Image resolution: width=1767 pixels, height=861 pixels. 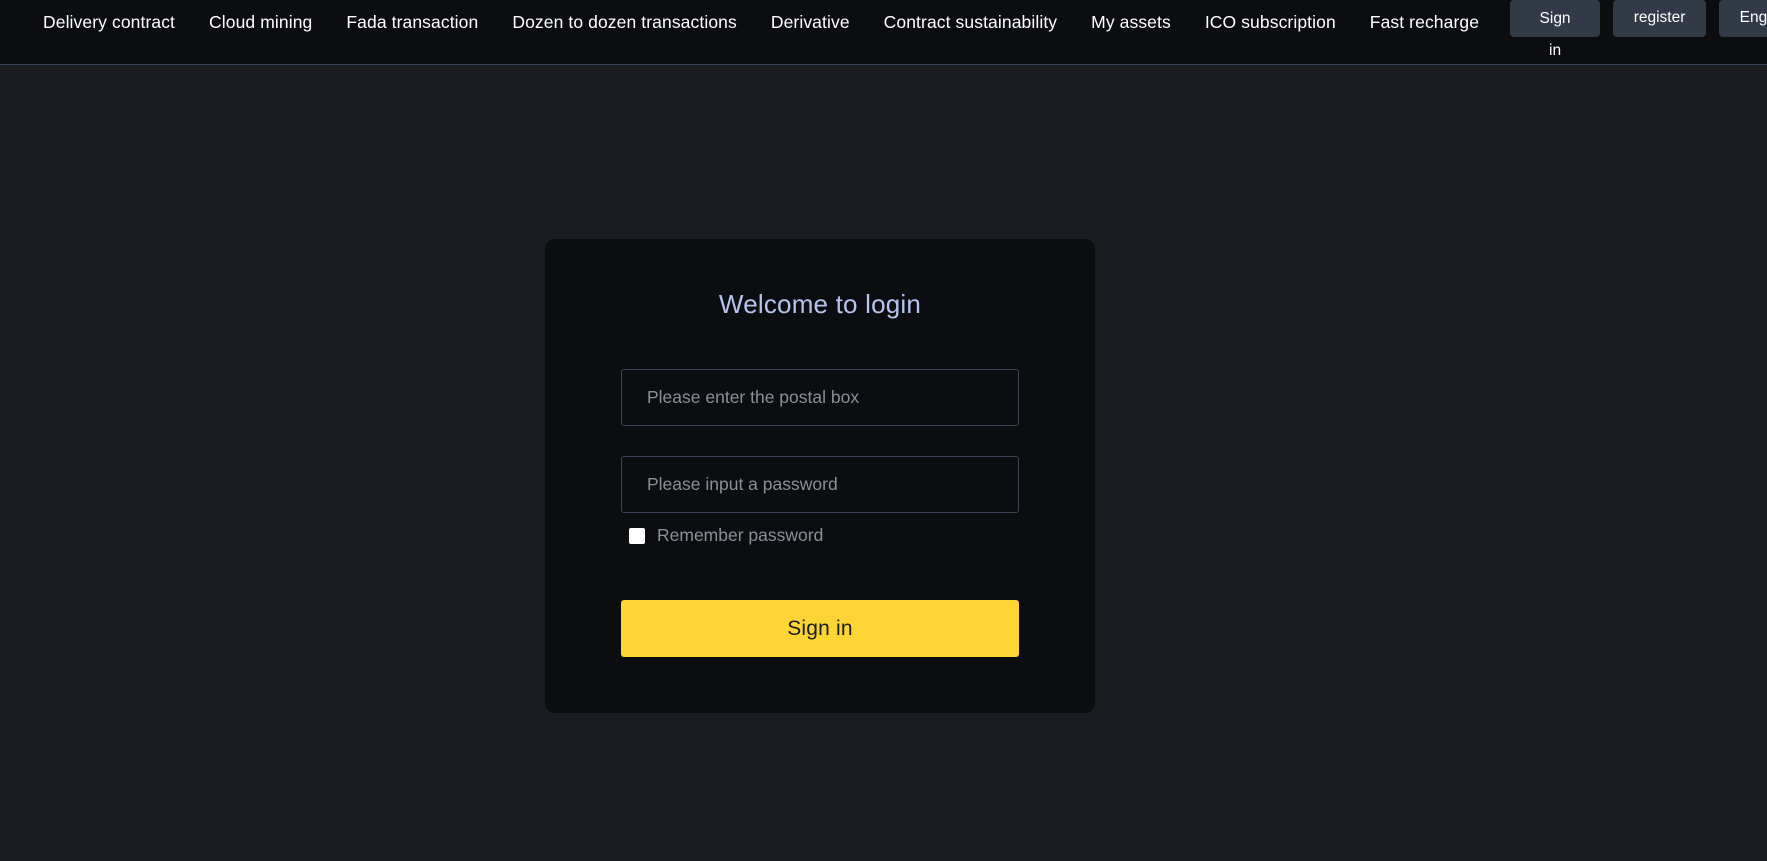 I want to click on nav-item-ico-subscription: ICO subscription, so click(x=1270, y=22).